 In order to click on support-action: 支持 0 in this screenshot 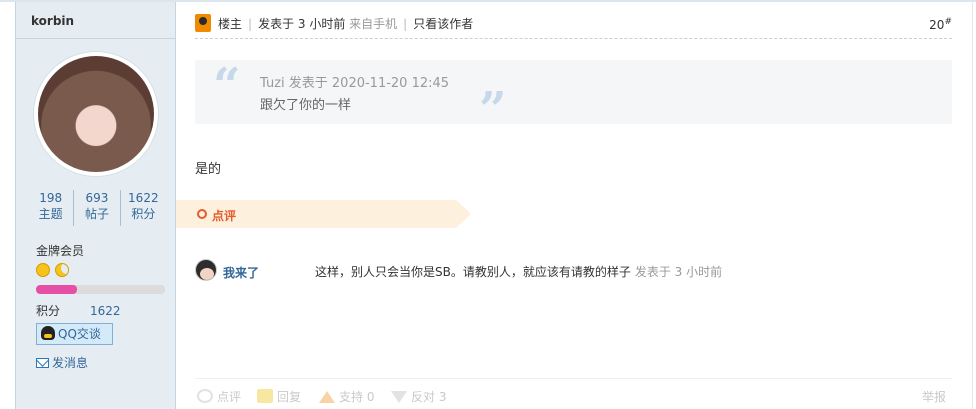, I will do `click(346, 396)`.